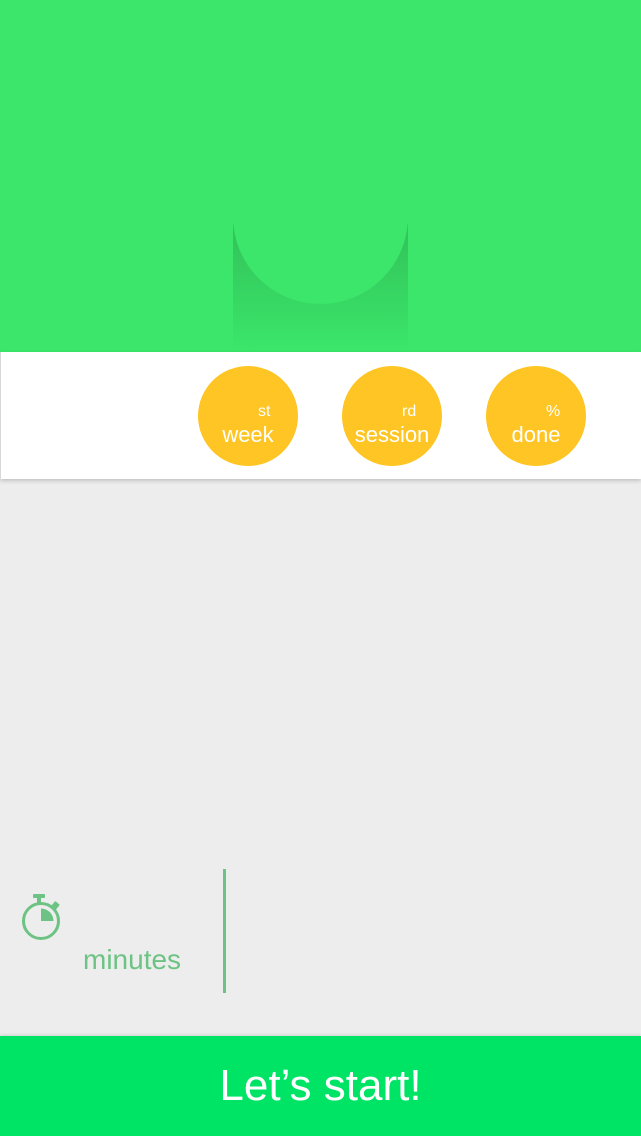  What do you see at coordinates (264, 411) in the screenshot?
I see `week-suffix: st` at bounding box center [264, 411].